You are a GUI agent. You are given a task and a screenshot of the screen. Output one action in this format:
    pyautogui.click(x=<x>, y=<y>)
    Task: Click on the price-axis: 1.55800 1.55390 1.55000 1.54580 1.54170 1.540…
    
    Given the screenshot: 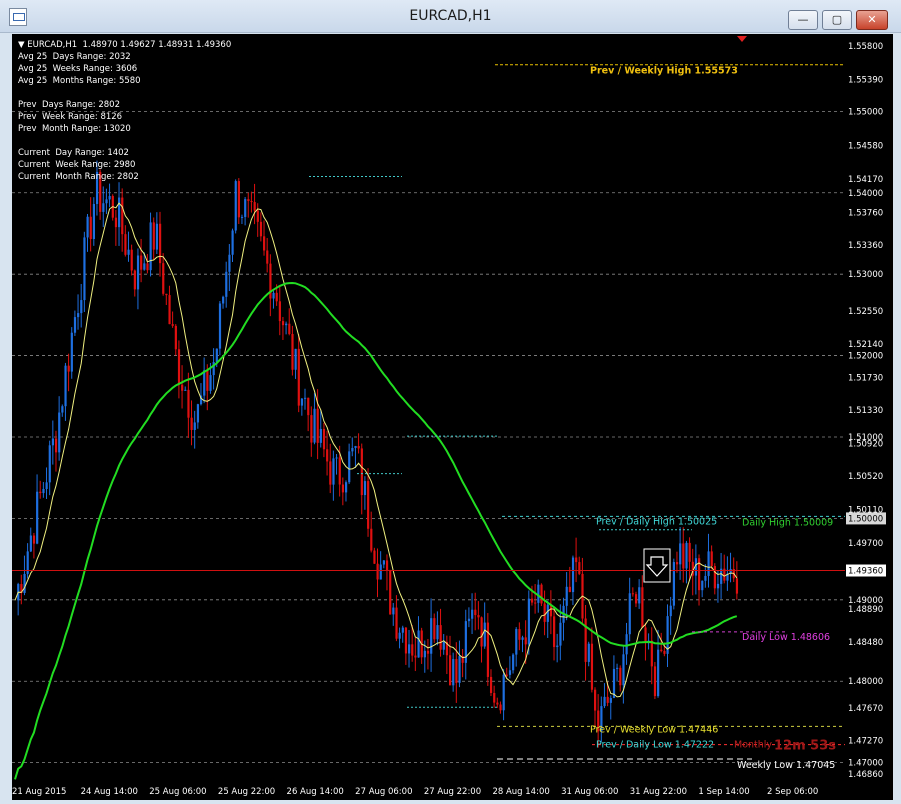 What is the action you would take?
    pyautogui.click(x=869, y=408)
    